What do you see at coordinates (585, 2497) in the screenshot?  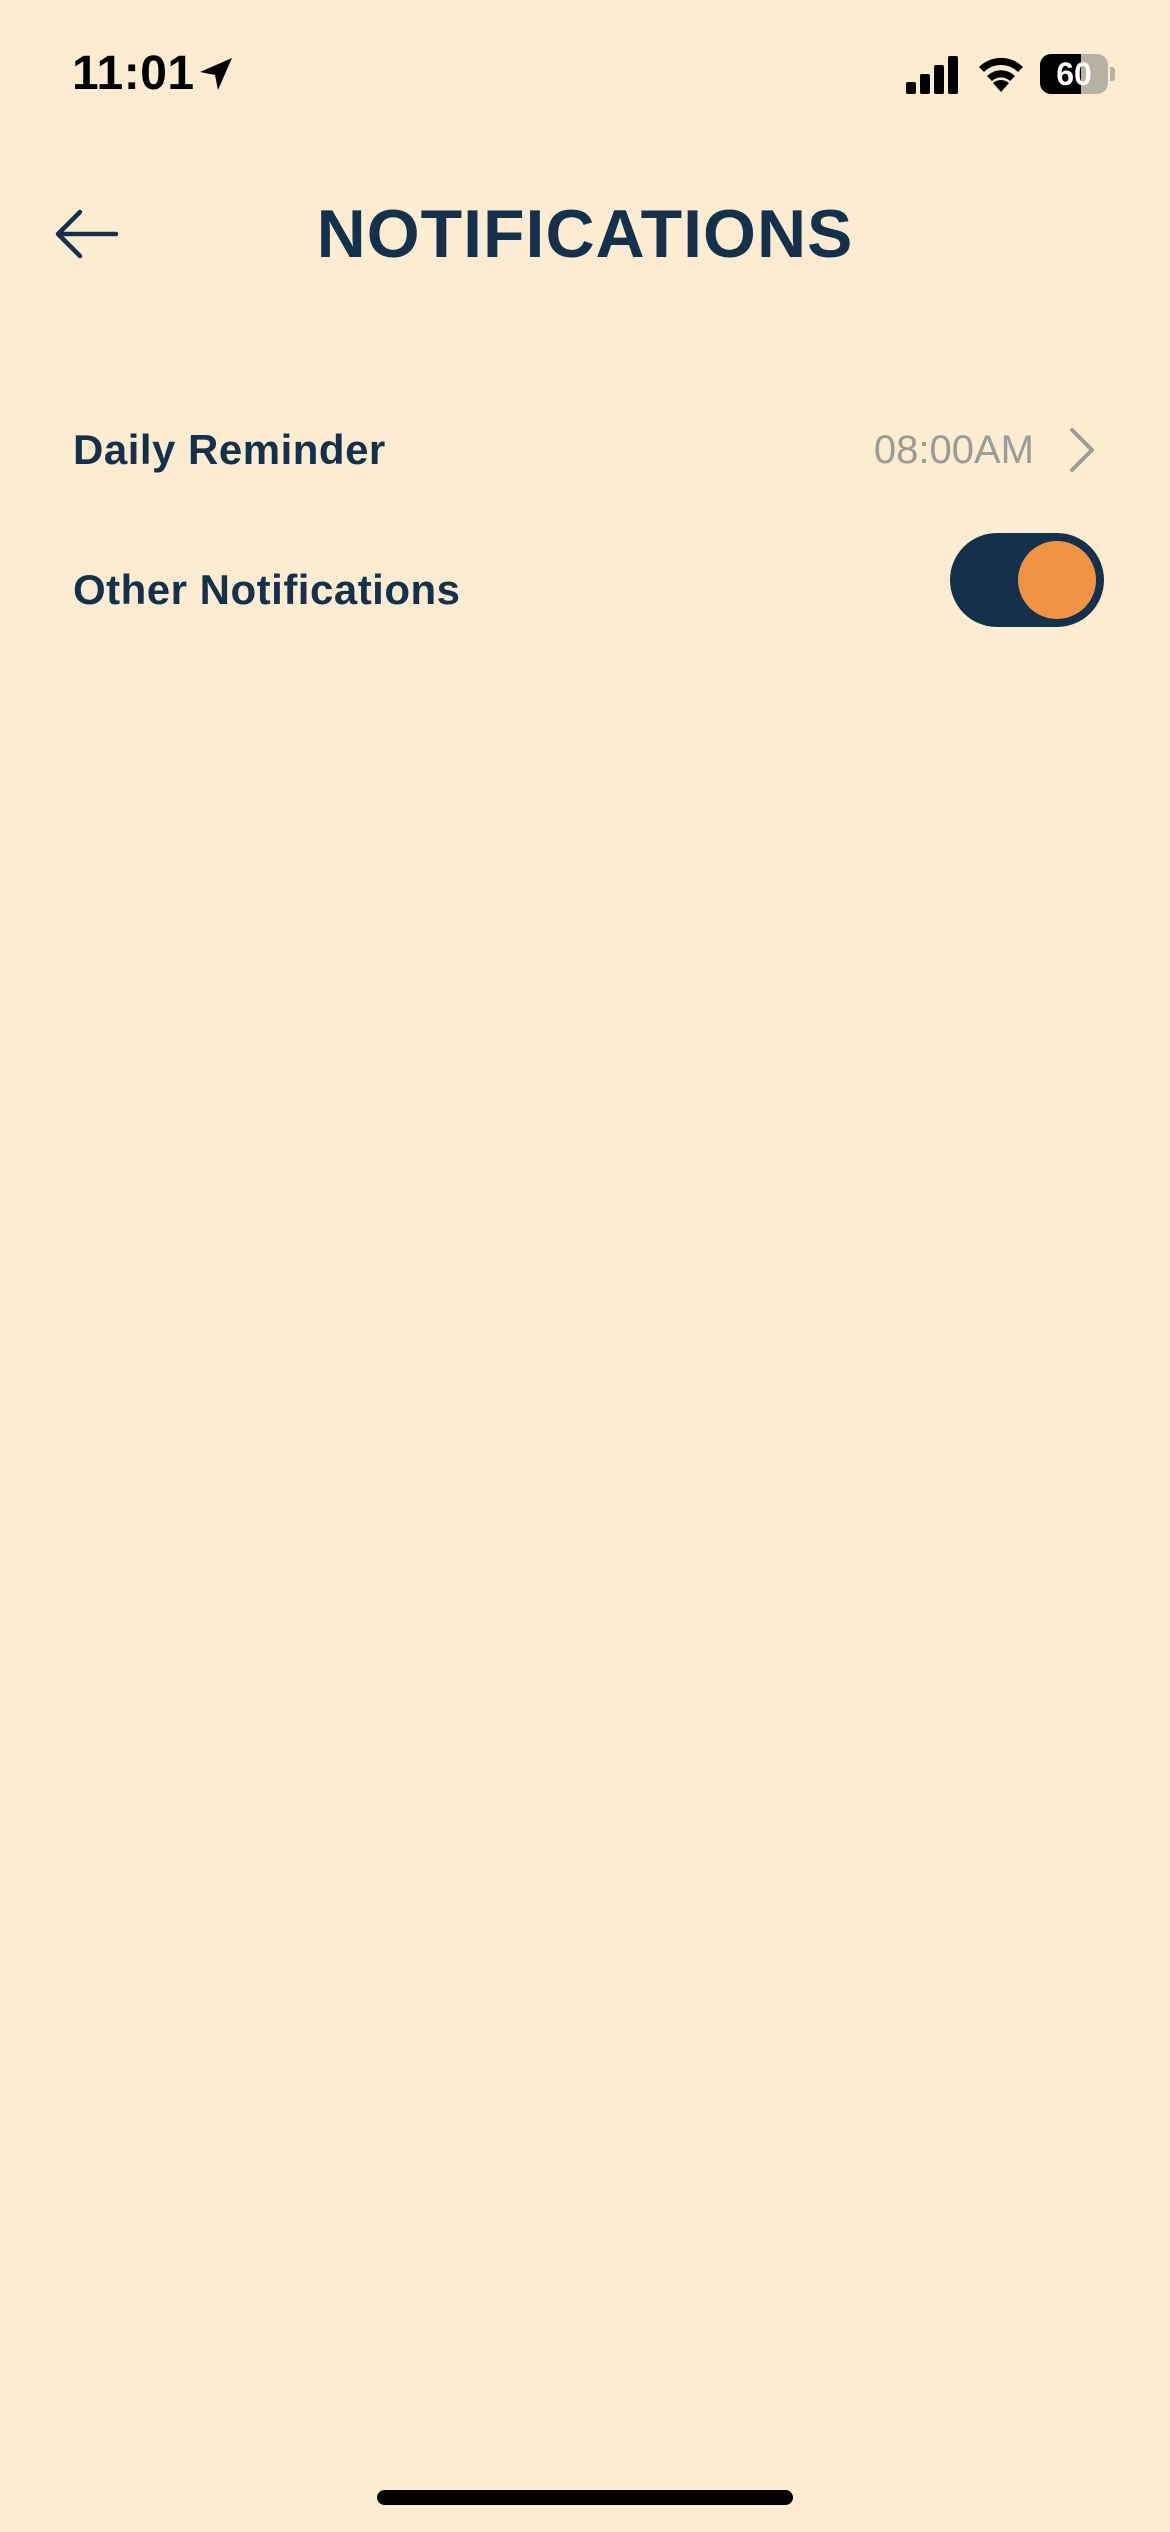 I see `home-indicator` at bounding box center [585, 2497].